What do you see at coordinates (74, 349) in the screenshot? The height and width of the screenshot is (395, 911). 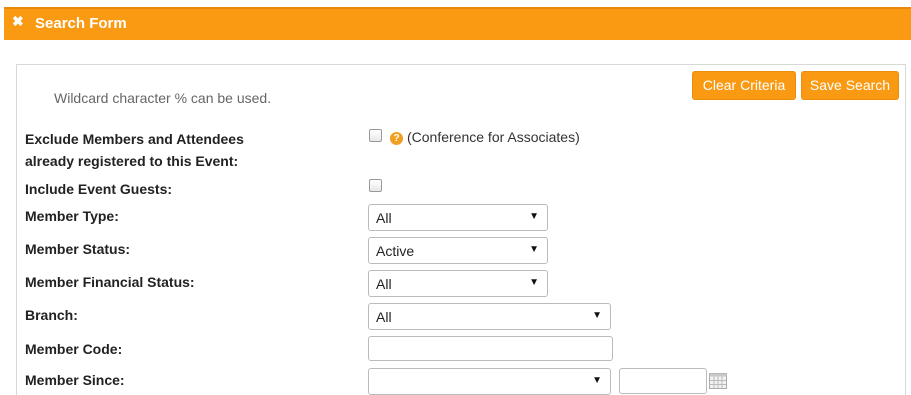 I see `member-code-label: Member Code:` at bounding box center [74, 349].